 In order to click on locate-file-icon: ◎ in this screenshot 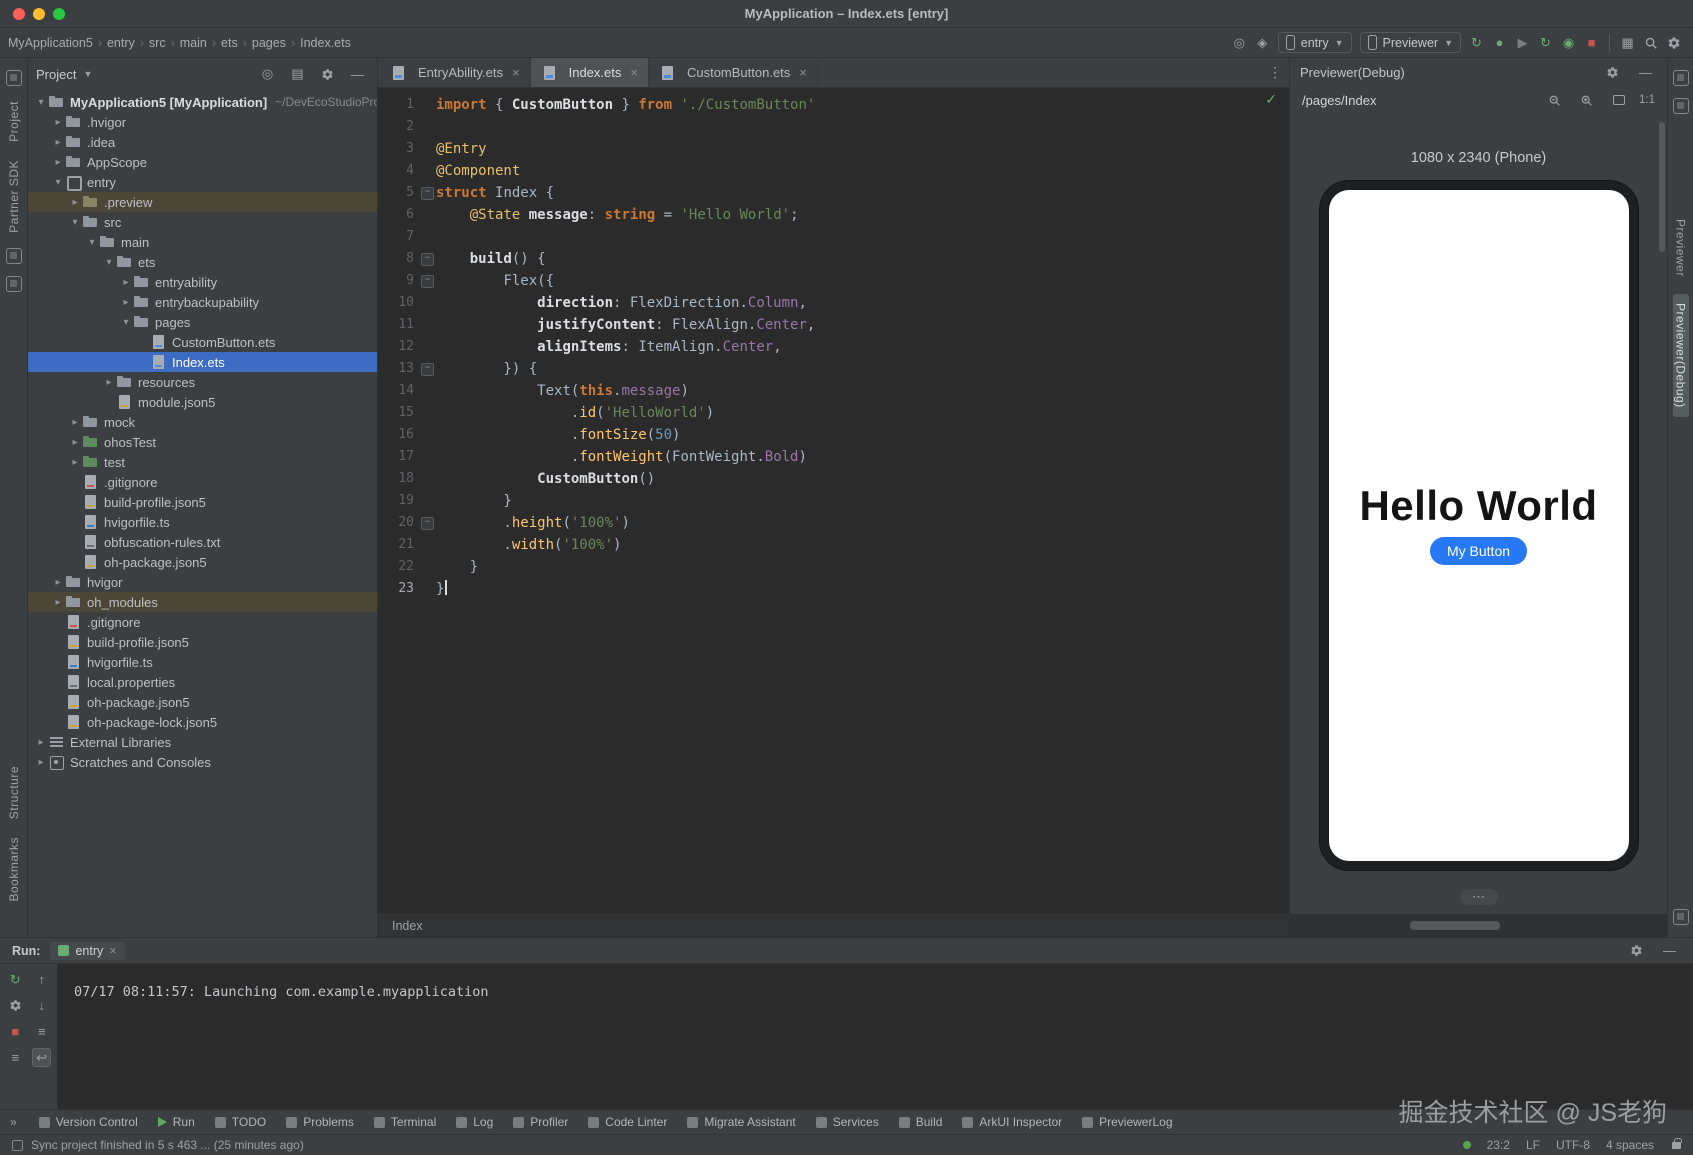, I will do `click(267, 74)`.